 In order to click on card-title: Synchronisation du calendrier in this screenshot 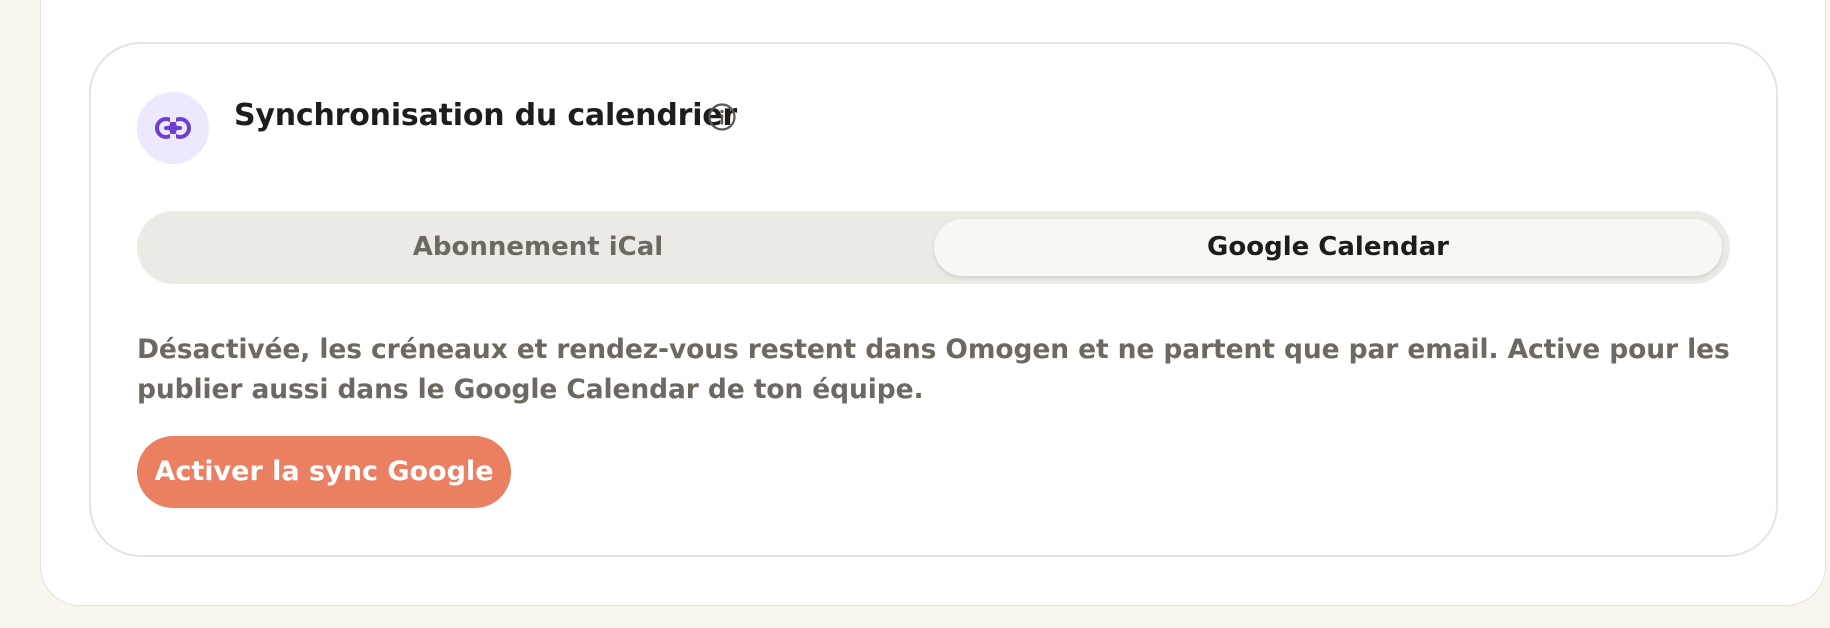, I will do `click(486, 115)`.